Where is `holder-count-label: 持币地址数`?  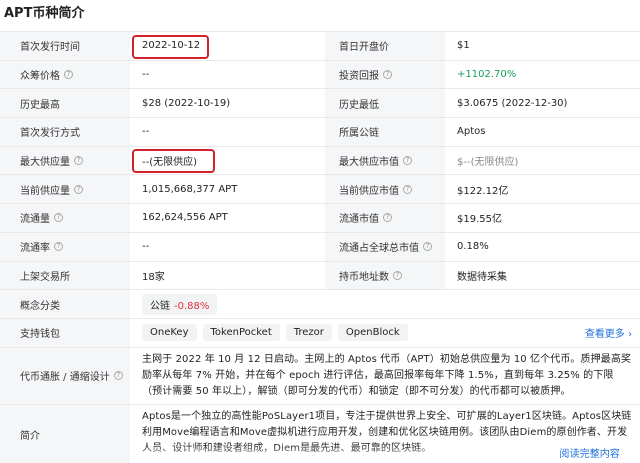
holder-count-label: 持币地址数 is located at coordinates (364, 277).